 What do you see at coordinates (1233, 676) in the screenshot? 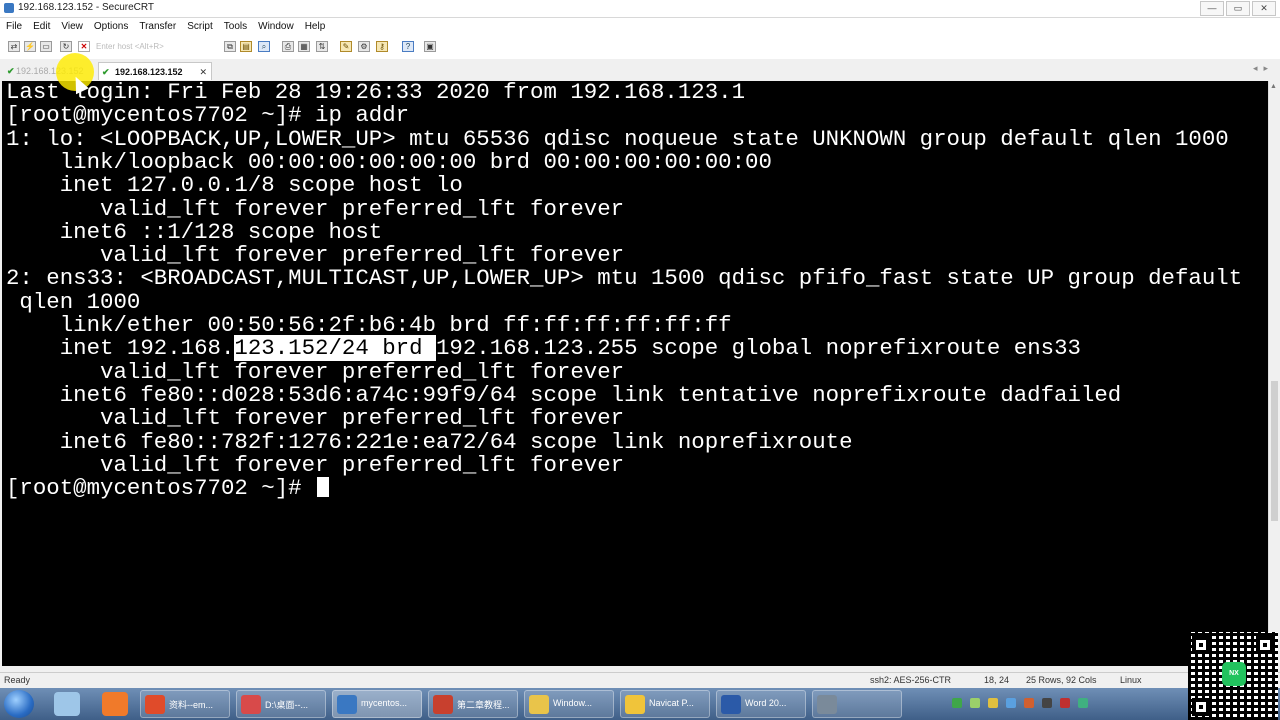
I see `qr-code-overlay: NX` at bounding box center [1233, 676].